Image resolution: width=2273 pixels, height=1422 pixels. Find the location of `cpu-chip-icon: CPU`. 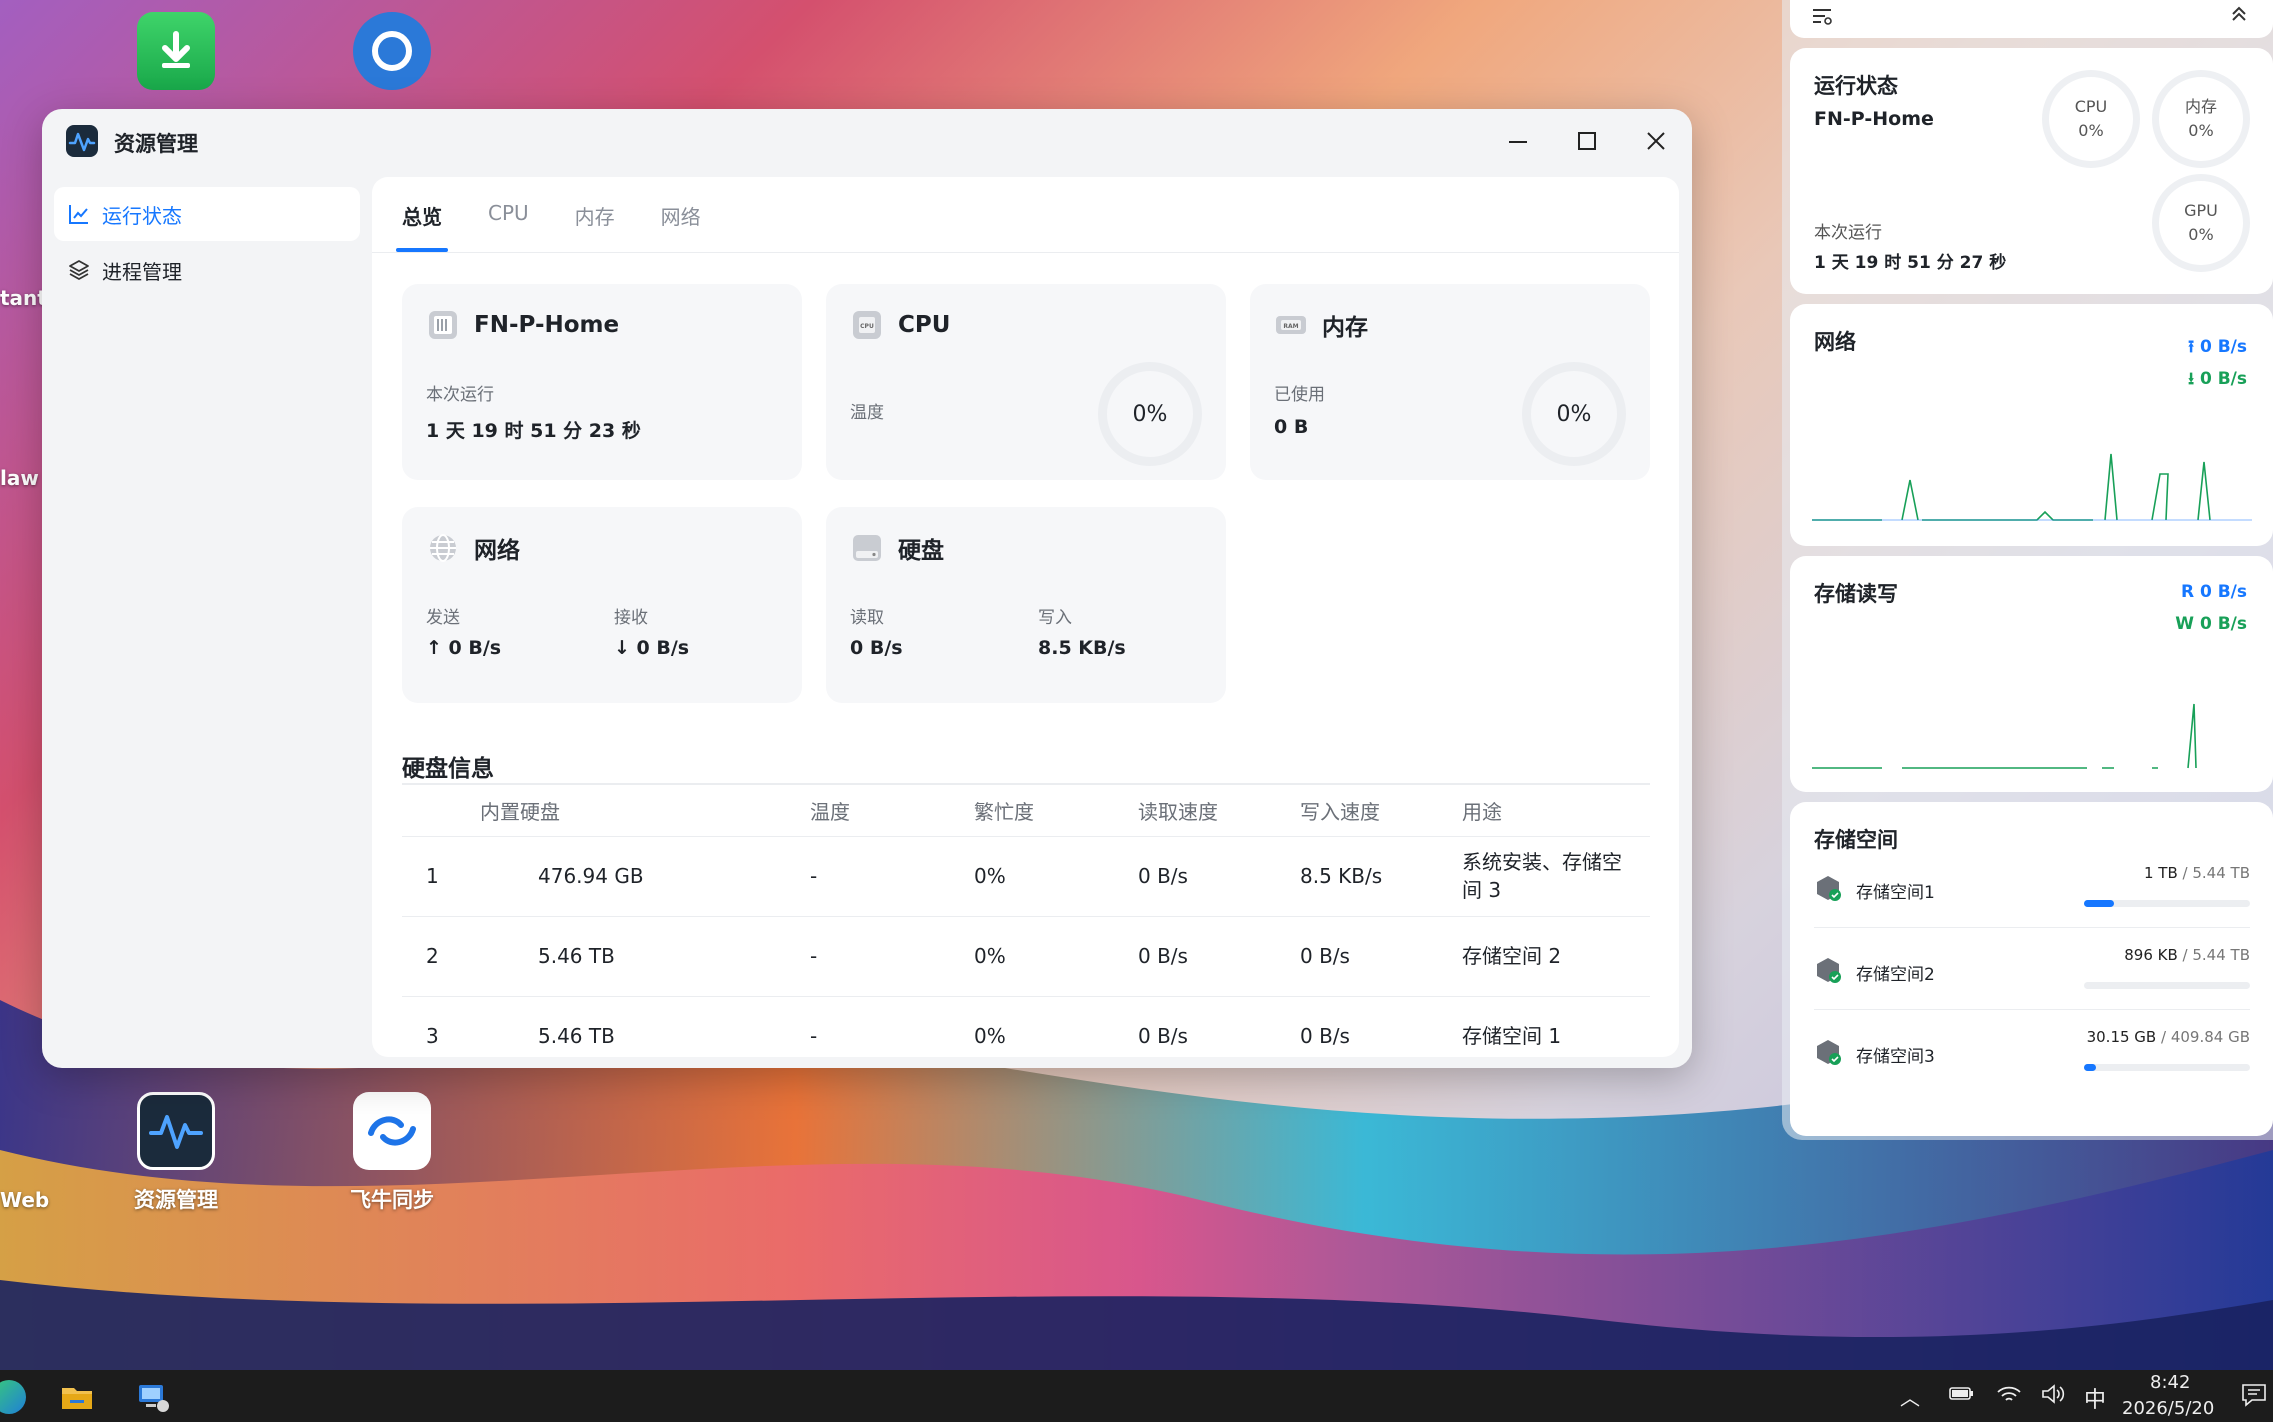

cpu-chip-icon: CPU is located at coordinates (867, 325).